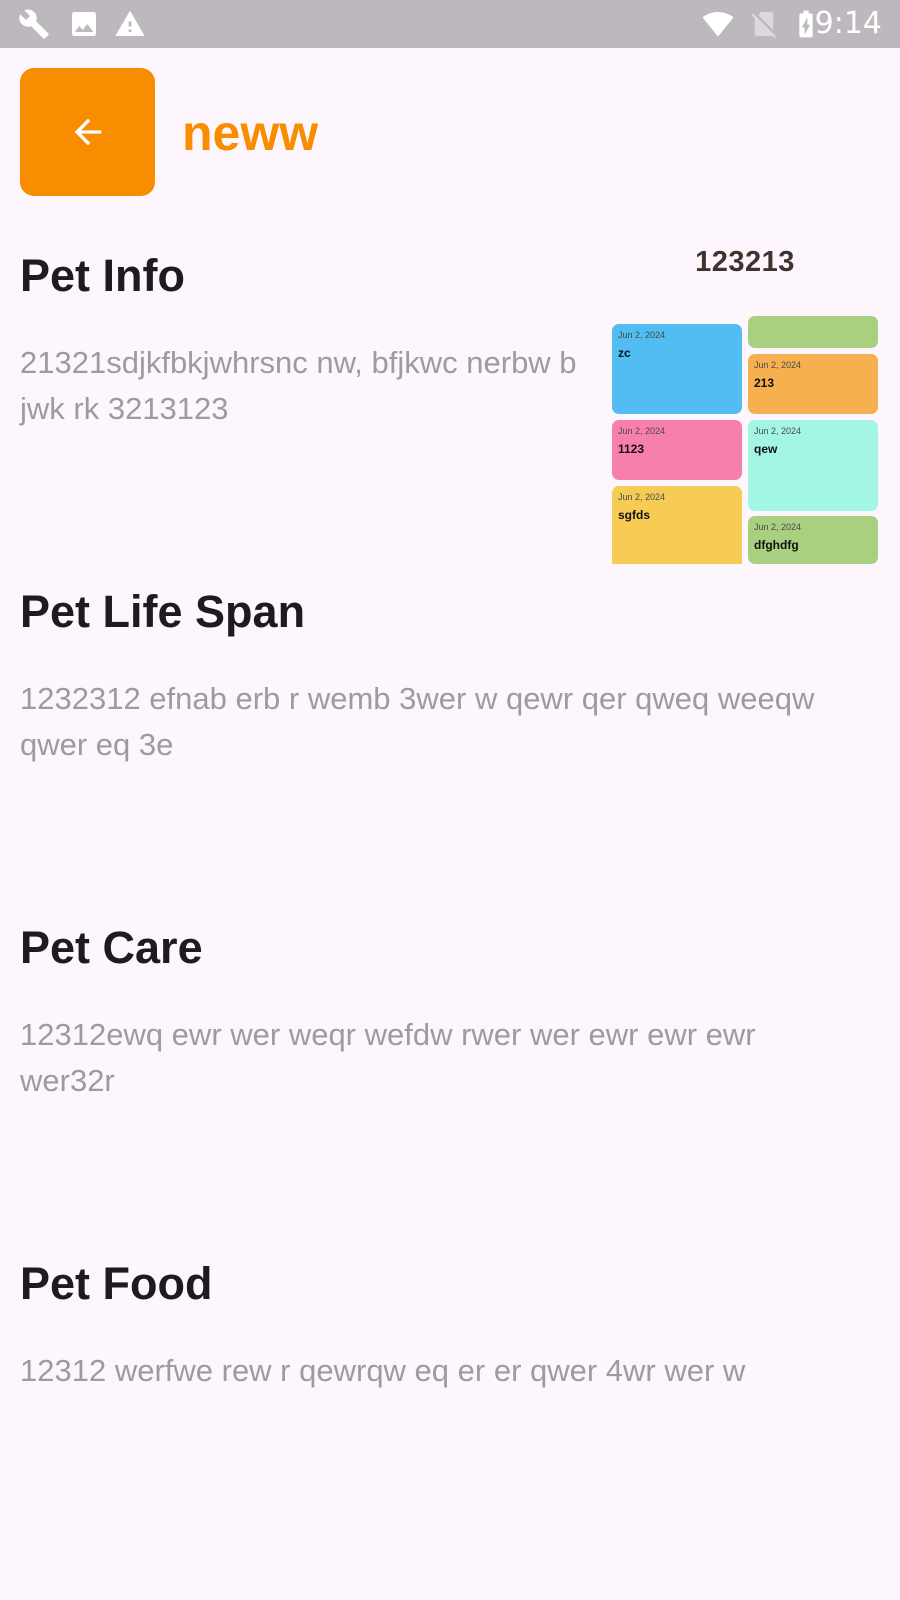  Describe the element at coordinates (34, 24) in the screenshot. I see `wrench-icon` at that location.